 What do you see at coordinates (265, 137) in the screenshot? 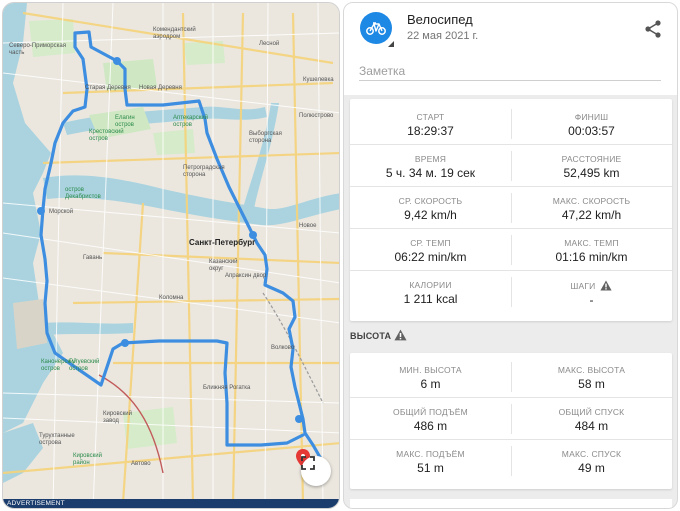
I see `map-label: Выборгская сторона` at bounding box center [265, 137].